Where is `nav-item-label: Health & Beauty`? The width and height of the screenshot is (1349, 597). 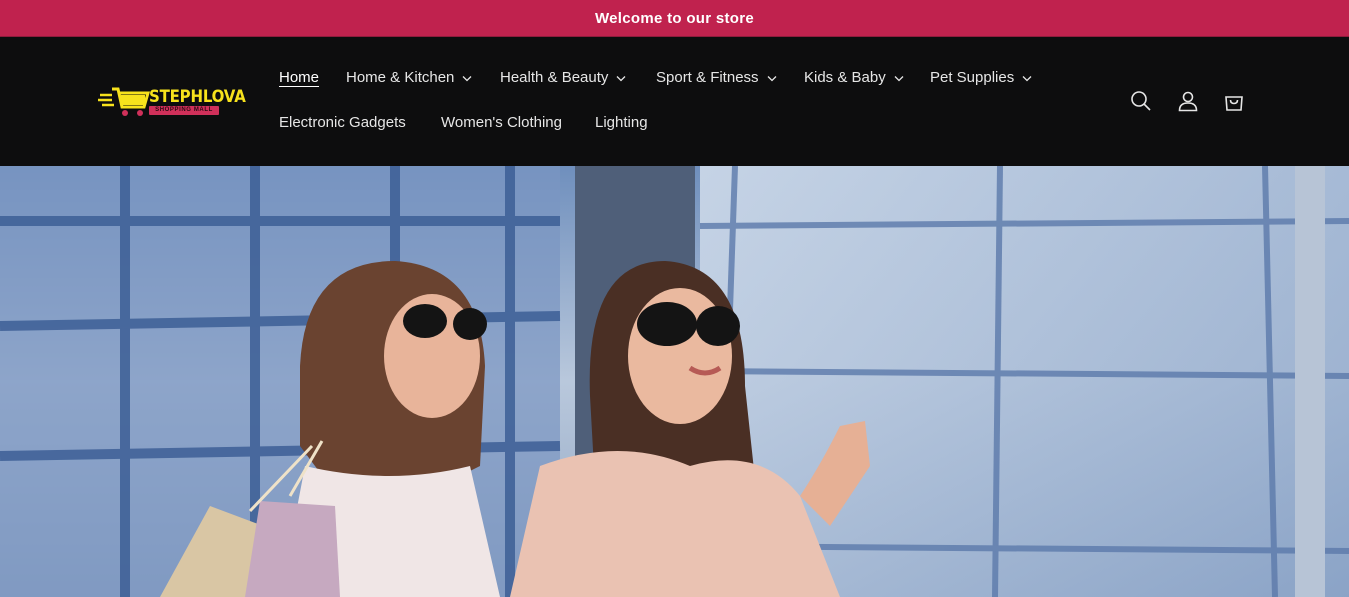
nav-item-label: Health & Beauty is located at coordinates (554, 77).